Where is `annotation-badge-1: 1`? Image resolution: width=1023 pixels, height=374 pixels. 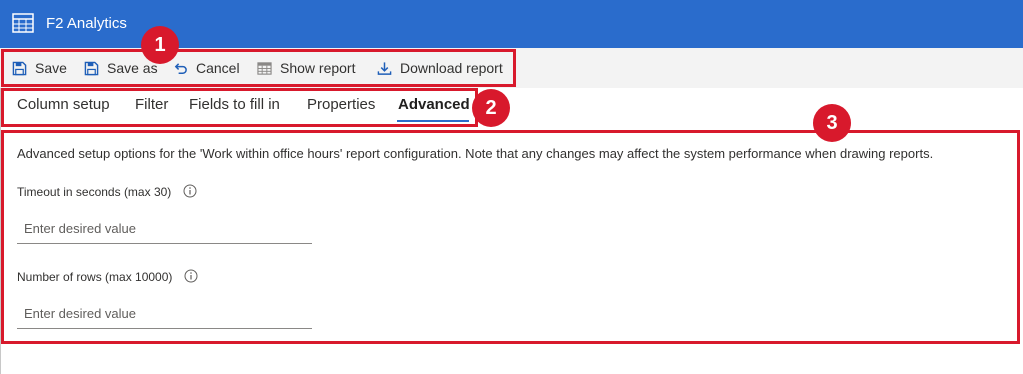
annotation-badge-1: 1 is located at coordinates (160, 45).